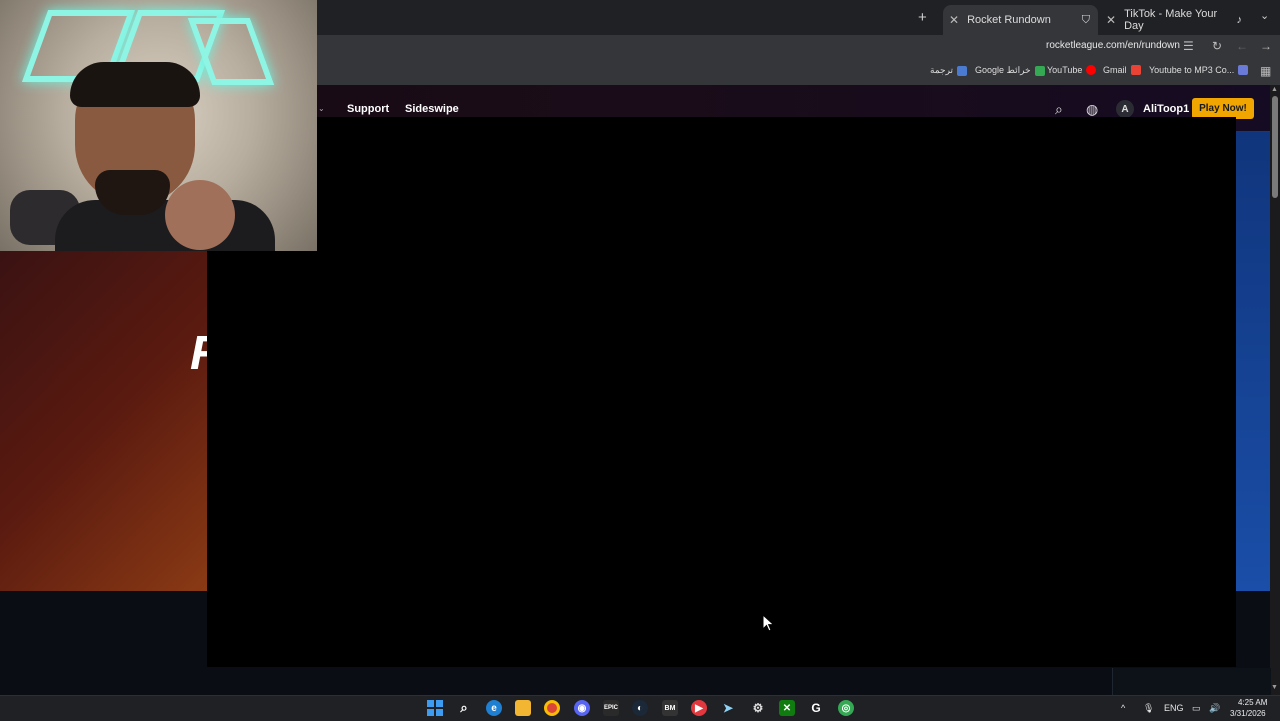  I want to click on chevron-down-icon: ⌄, so click(321, 108).